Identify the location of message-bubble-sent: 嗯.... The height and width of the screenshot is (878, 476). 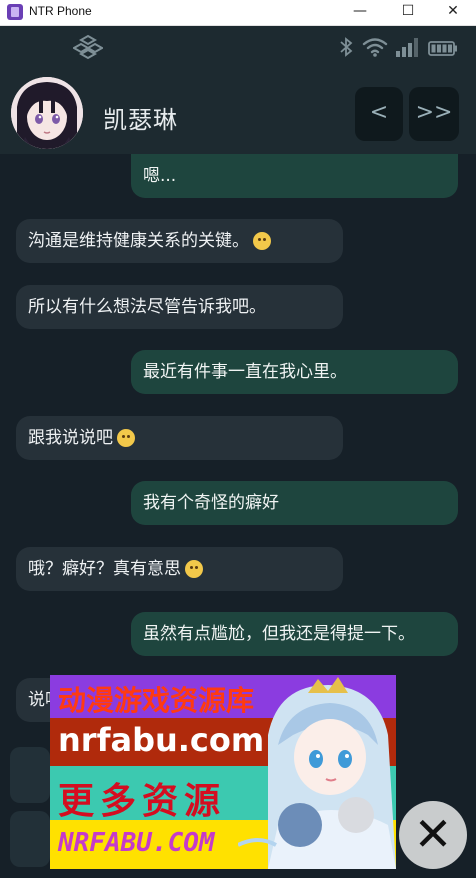
(294, 176).